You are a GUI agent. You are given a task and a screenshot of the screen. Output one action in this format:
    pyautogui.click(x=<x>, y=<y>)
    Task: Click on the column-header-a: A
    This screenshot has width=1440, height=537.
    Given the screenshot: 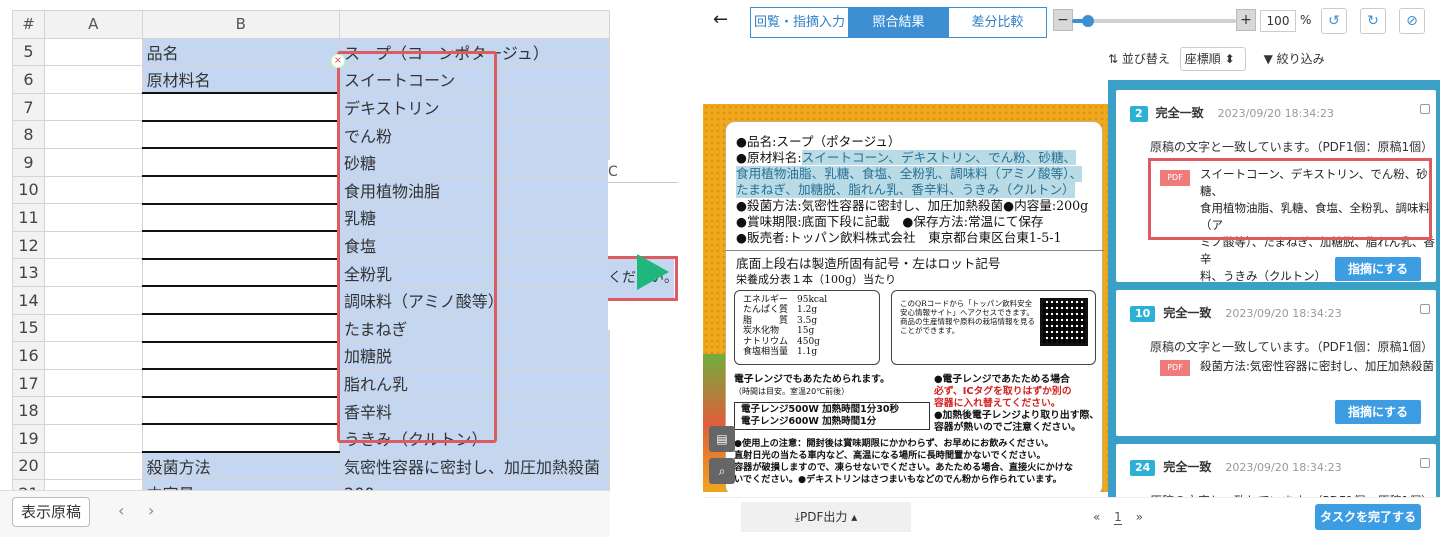 What is the action you would take?
    pyautogui.click(x=93, y=24)
    